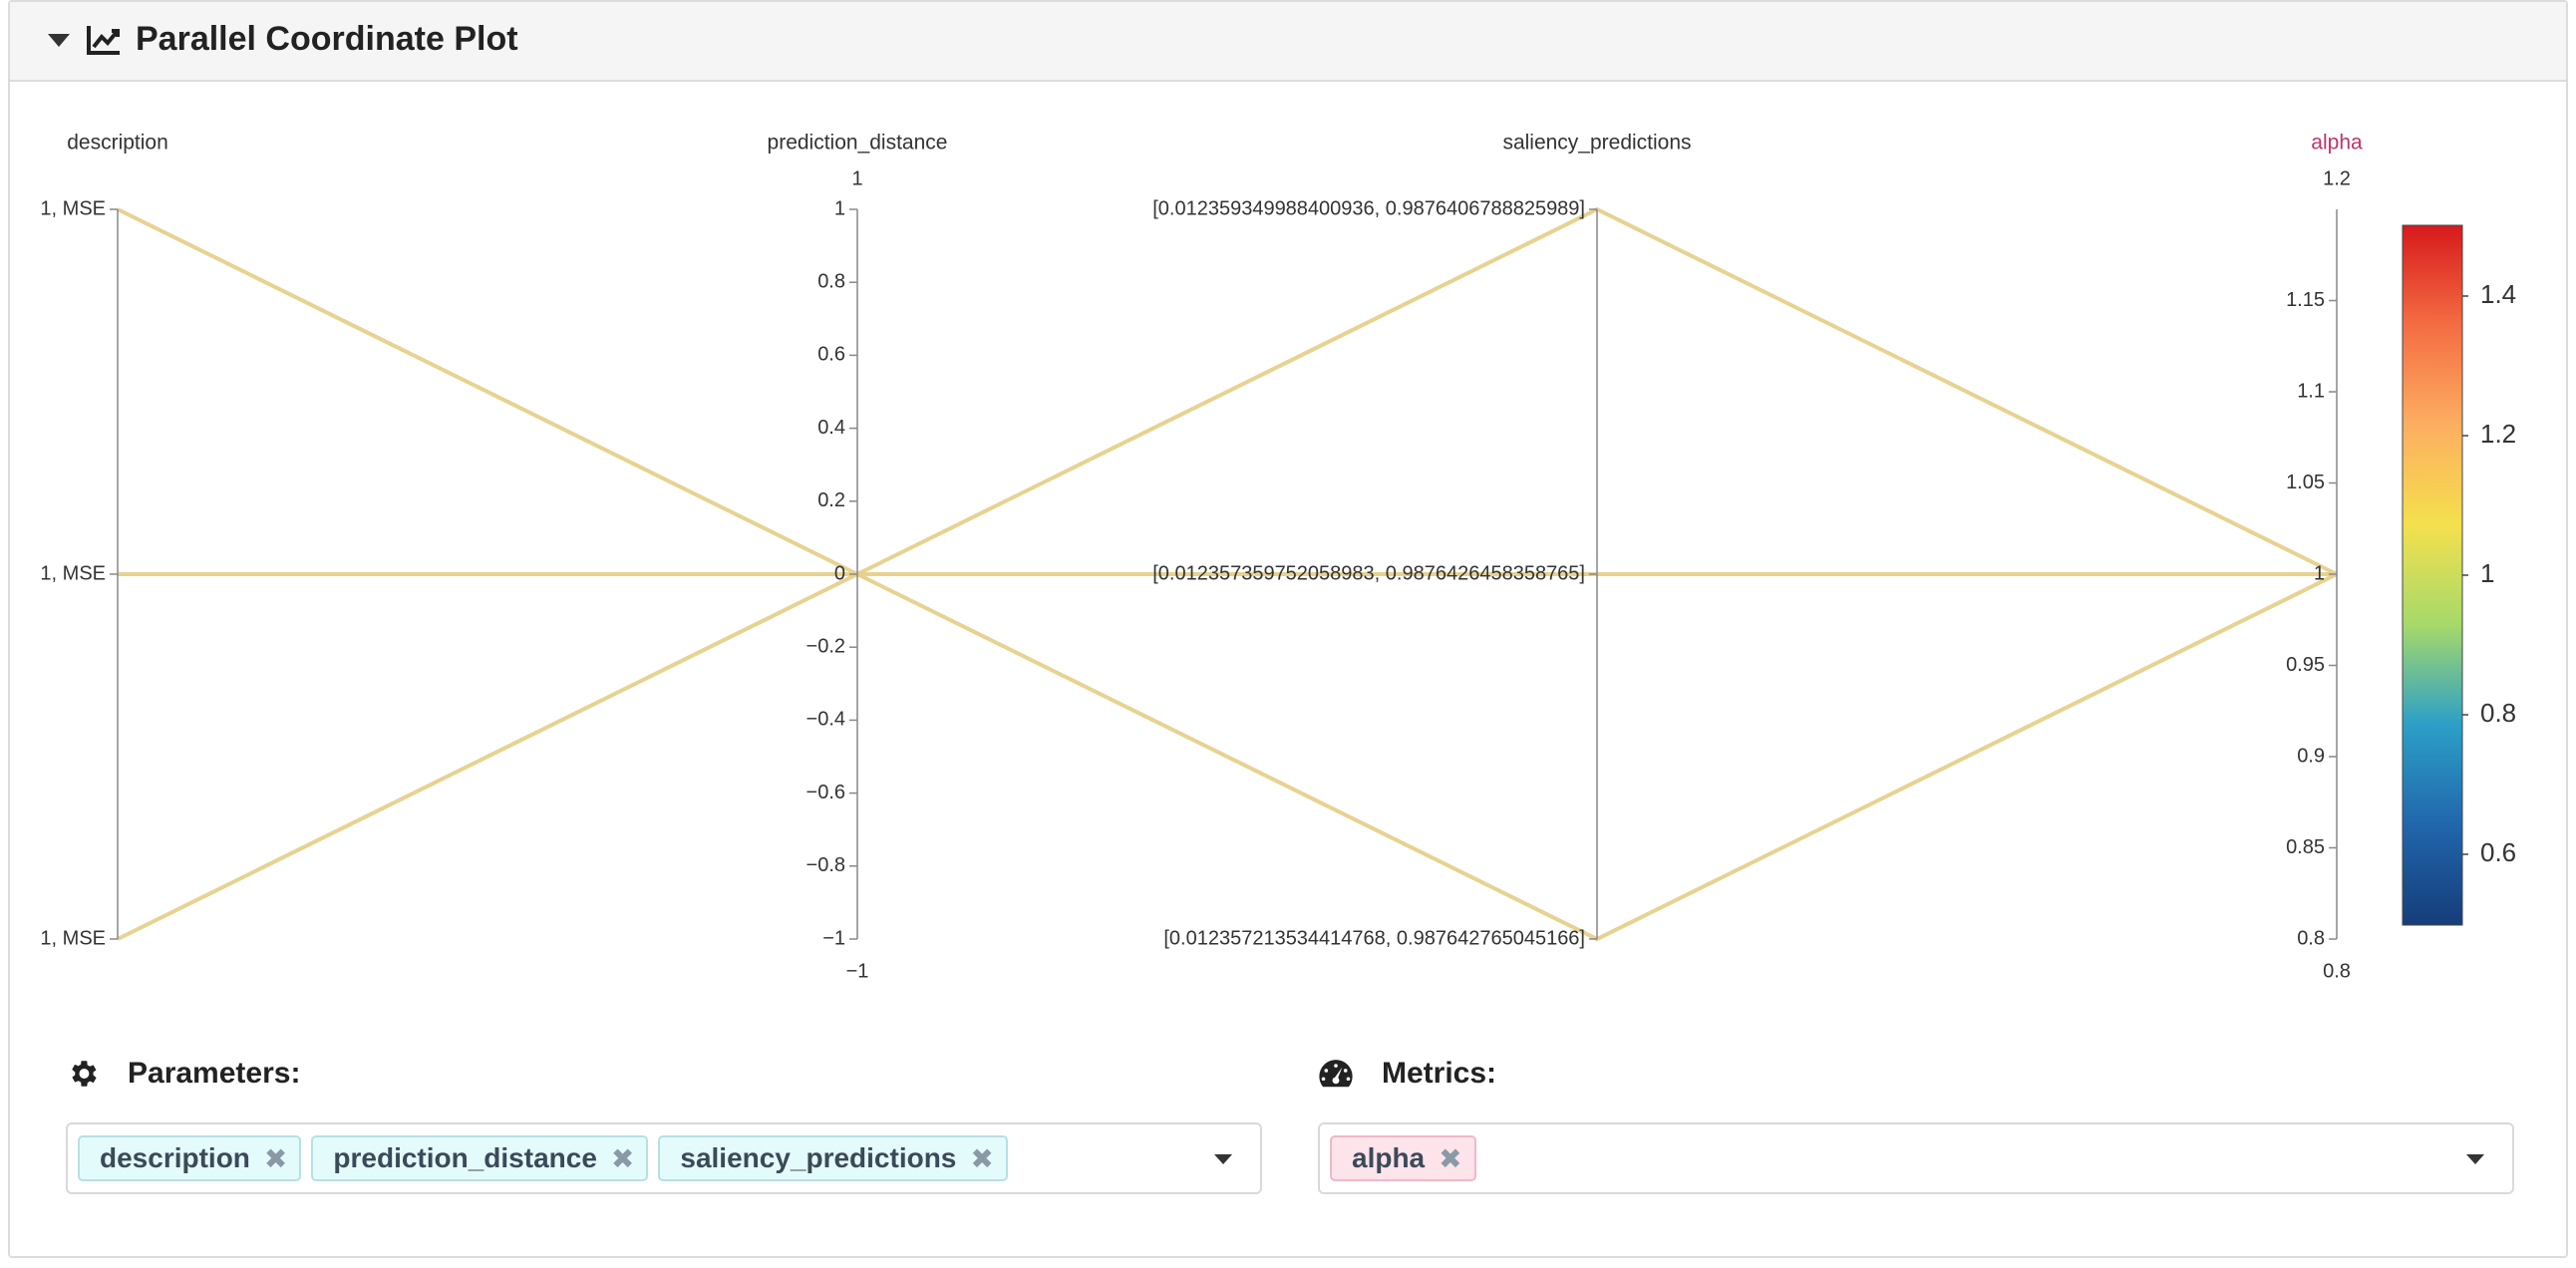 This screenshot has width=2576, height=1268. Describe the element at coordinates (1596, 143) in the screenshot. I see `axis-title: saliency_predictions` at that location.